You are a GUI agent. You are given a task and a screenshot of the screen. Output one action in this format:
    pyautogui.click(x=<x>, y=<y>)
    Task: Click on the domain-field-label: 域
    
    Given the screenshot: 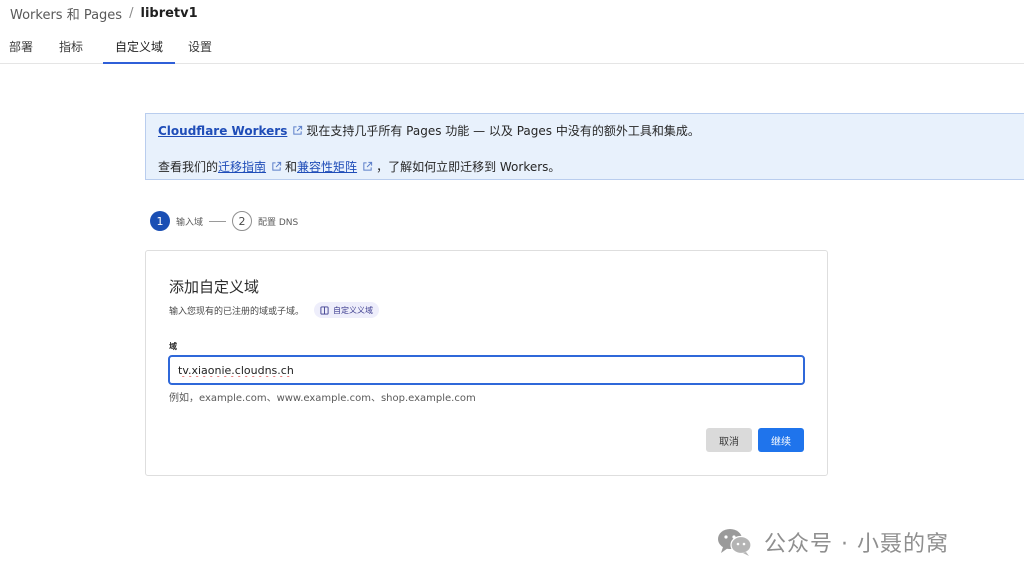 What is the action you would take?
    pyautogui.click(x=173, y=346)
    